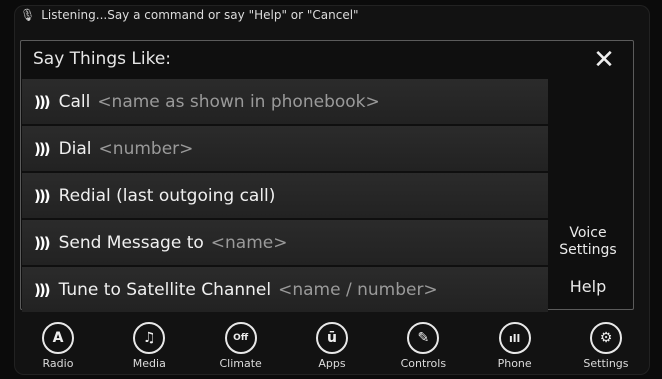  What do you see at coordinates (588, 250) in the screenshot?
I see `voice-settings-label-line2: Settings` at bounding box center [588, 250].